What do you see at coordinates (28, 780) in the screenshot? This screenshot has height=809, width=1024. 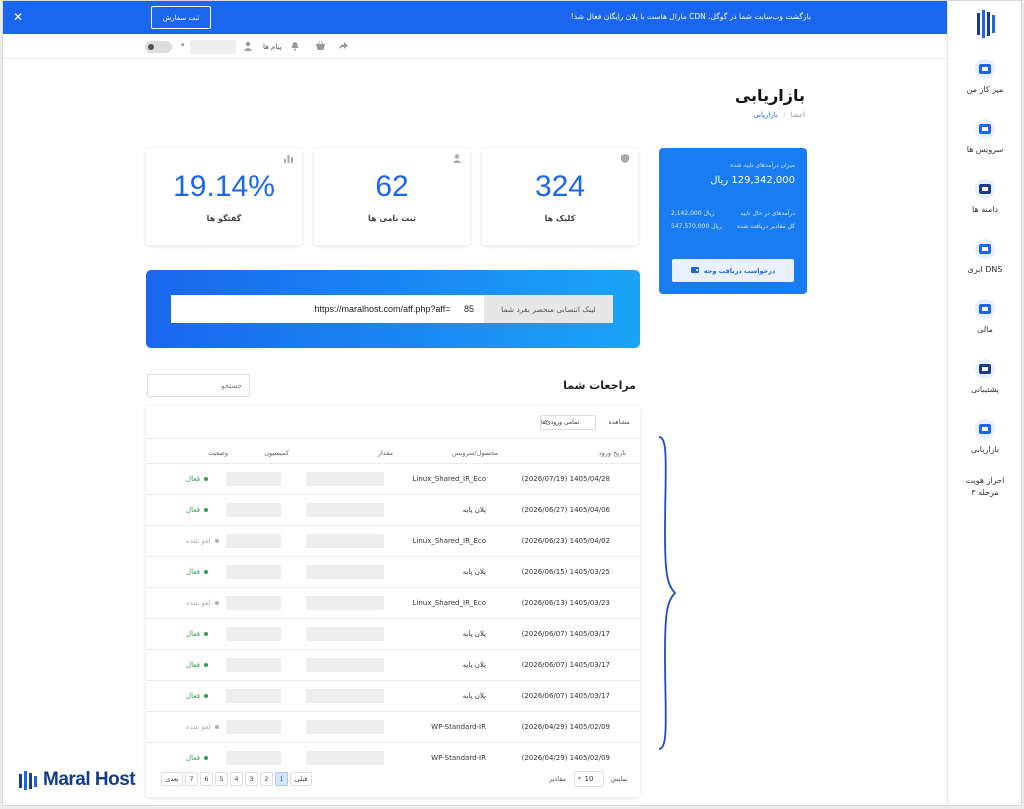 I see `logo-mark-icon` at bounding box center [28, 780].